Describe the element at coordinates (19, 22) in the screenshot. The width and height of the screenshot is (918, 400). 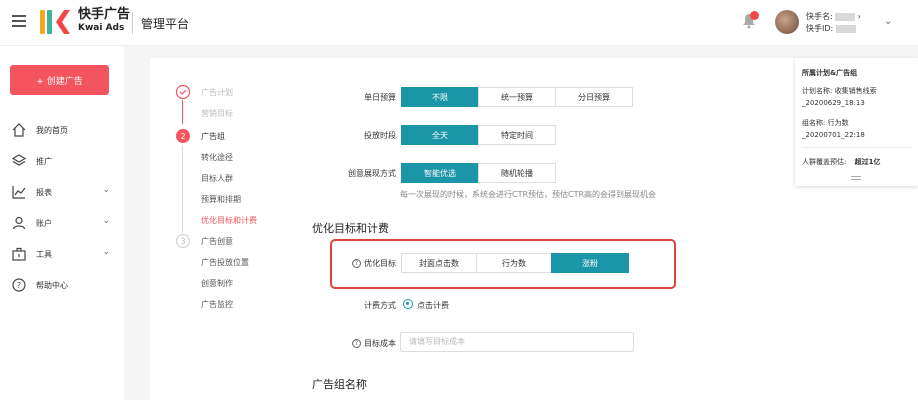
I see `menu-toggle-icon` at that location.